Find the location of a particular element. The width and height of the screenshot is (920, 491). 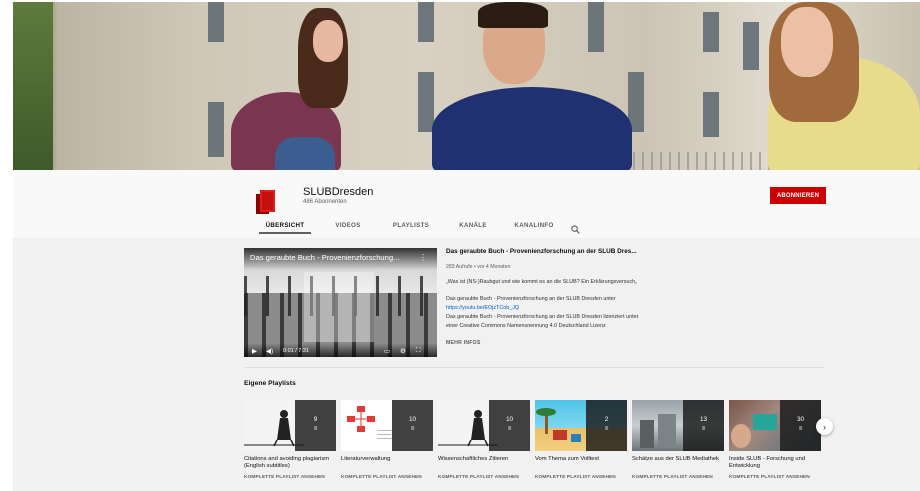

playlist-count: 30 is located at coordinates (800, 419).